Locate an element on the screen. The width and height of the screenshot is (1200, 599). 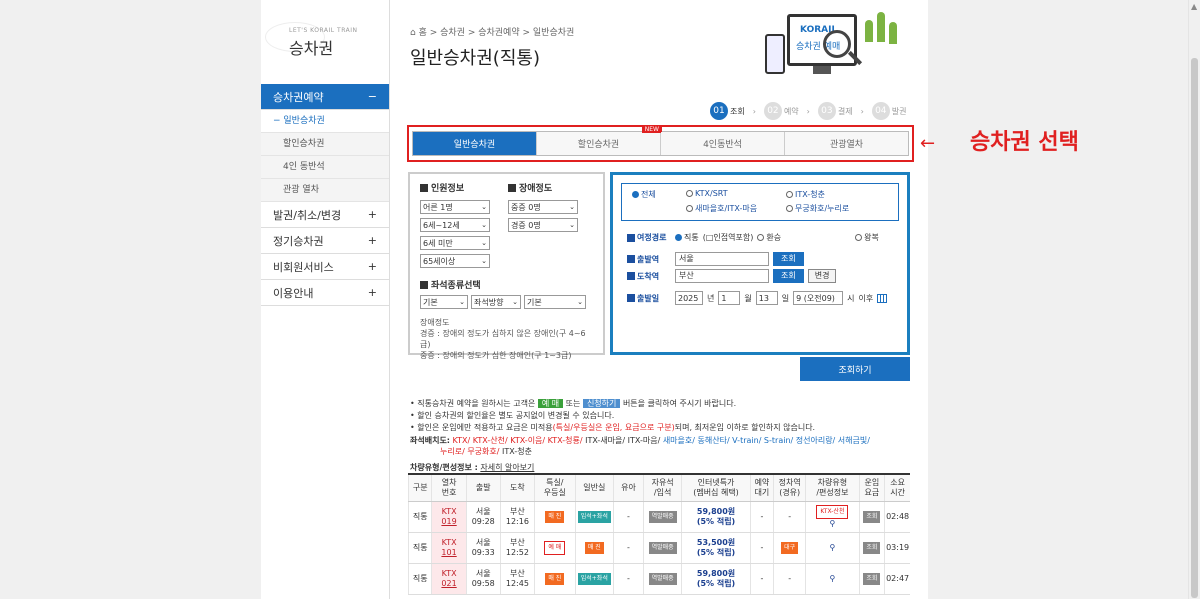
year-select: 2025 is located at coordinates (689, 298).